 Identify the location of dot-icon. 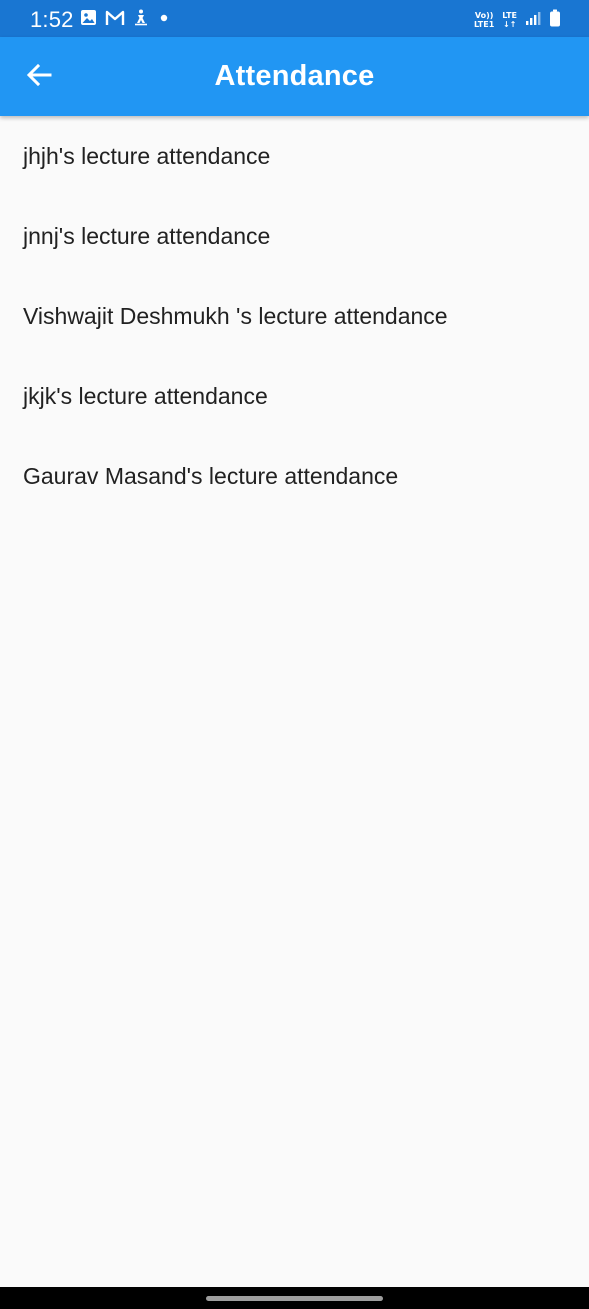
(164, 20).